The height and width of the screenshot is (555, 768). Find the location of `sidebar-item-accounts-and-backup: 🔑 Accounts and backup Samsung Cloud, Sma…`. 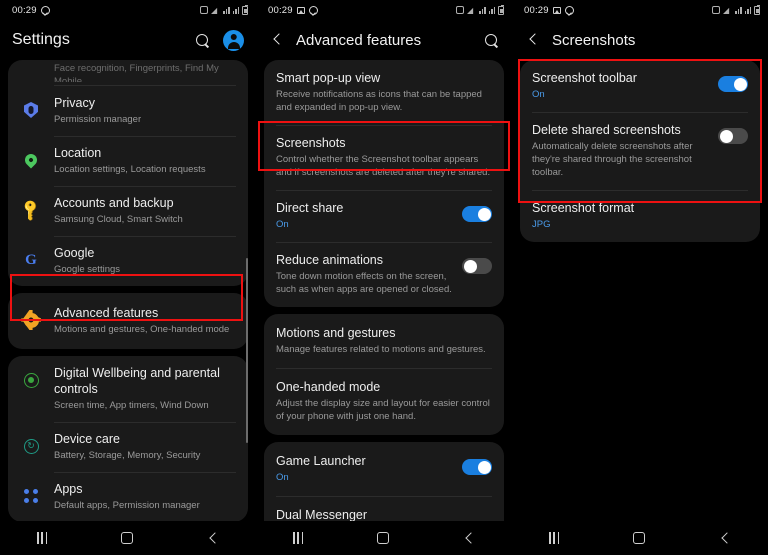

sidebar-item-accounts-and-backup: 🔑 Accounts and backup Samsung Cloud, Sma… is located at coordinates (128, 211).